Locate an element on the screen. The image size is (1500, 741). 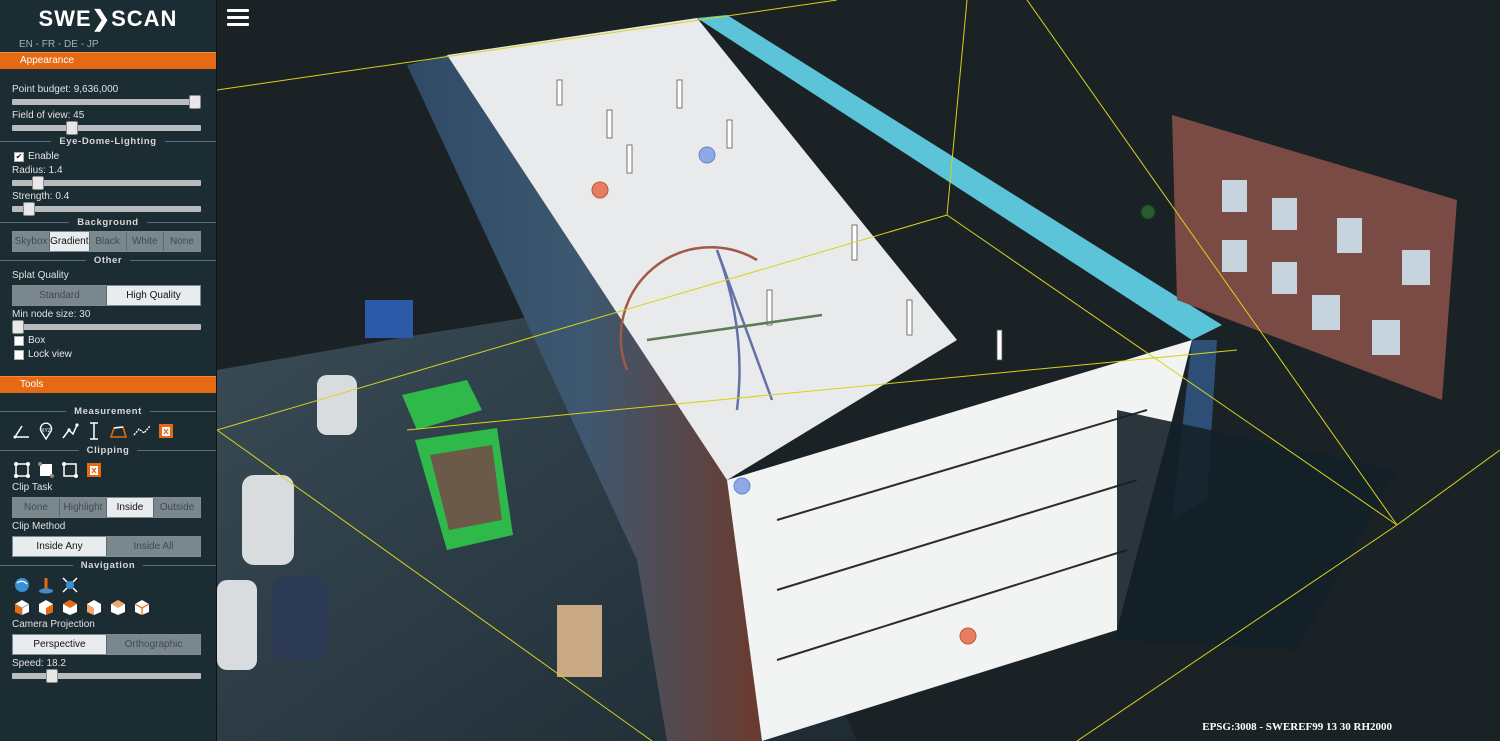
bg-gradient-button: Gradient is located at coordinates (70, 241).